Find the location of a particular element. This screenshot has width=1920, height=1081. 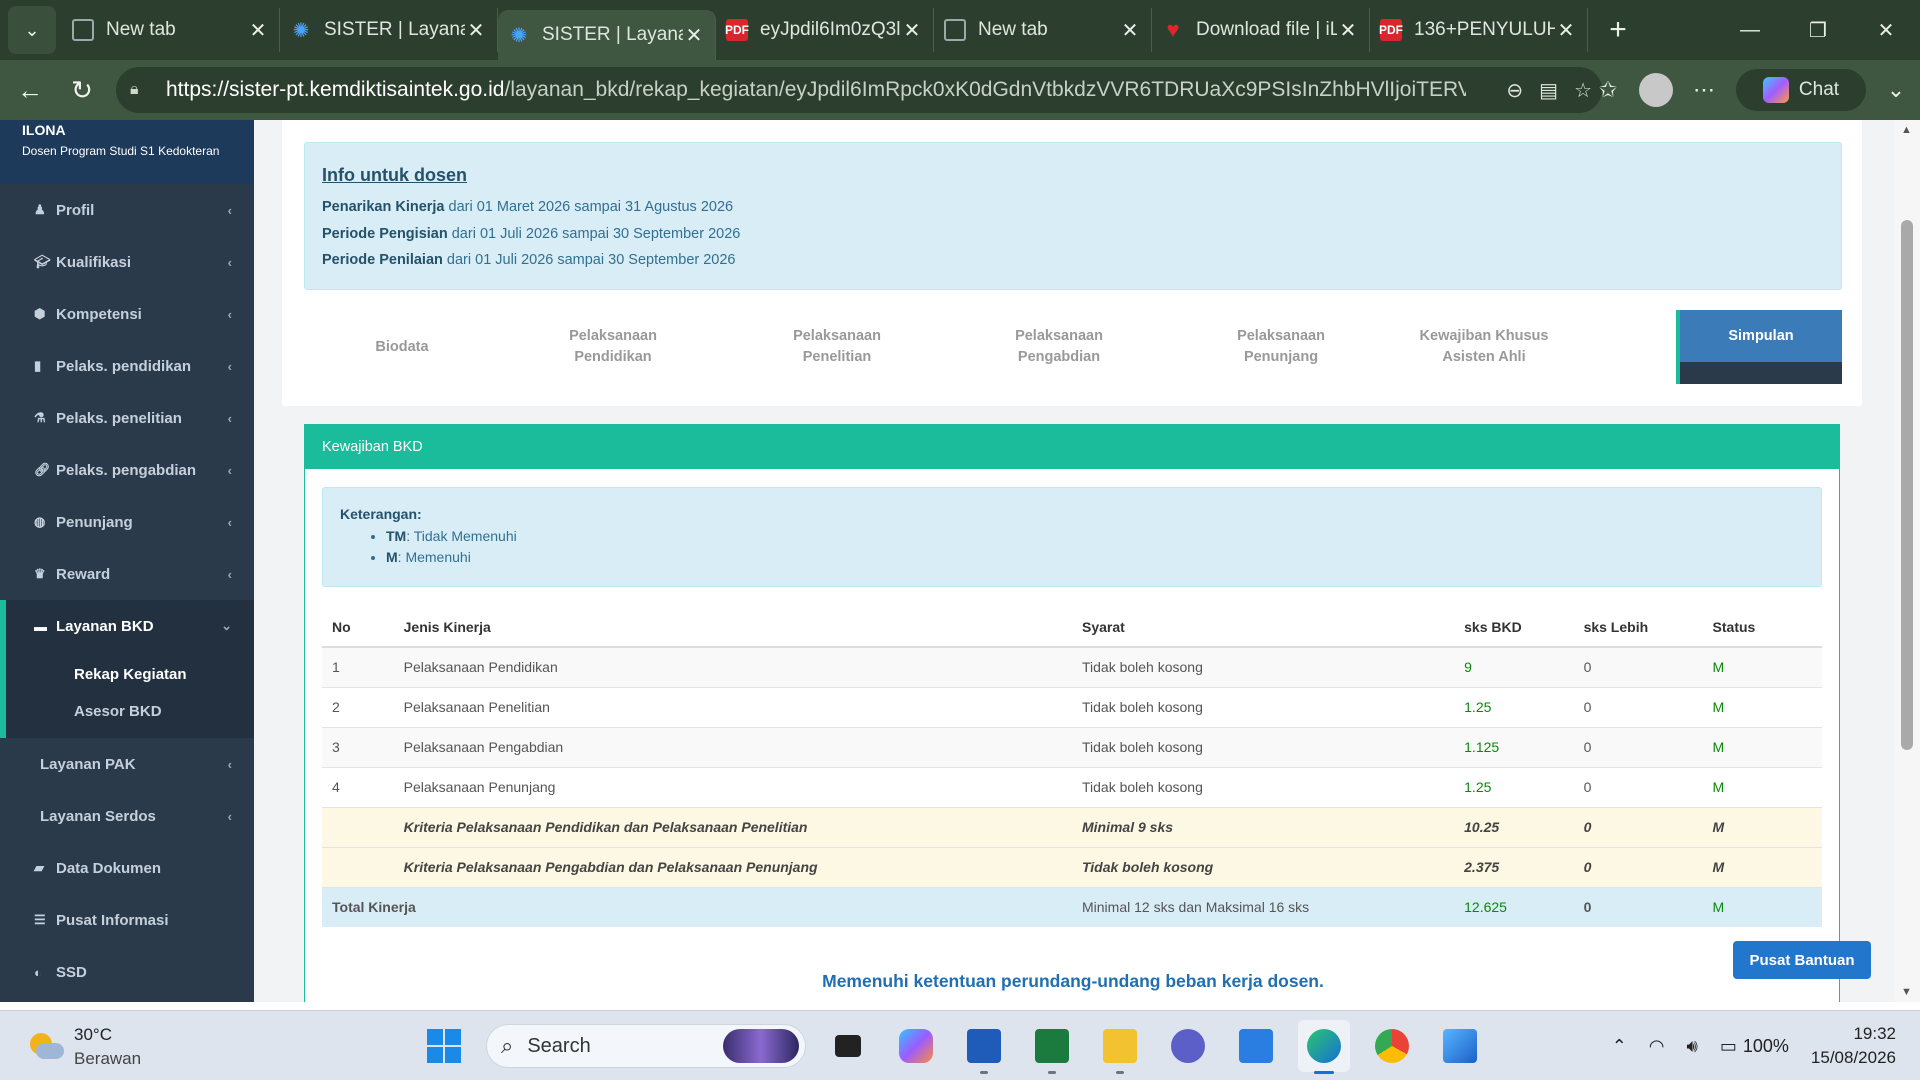

word-icon is located at coordinates (984, 1047).